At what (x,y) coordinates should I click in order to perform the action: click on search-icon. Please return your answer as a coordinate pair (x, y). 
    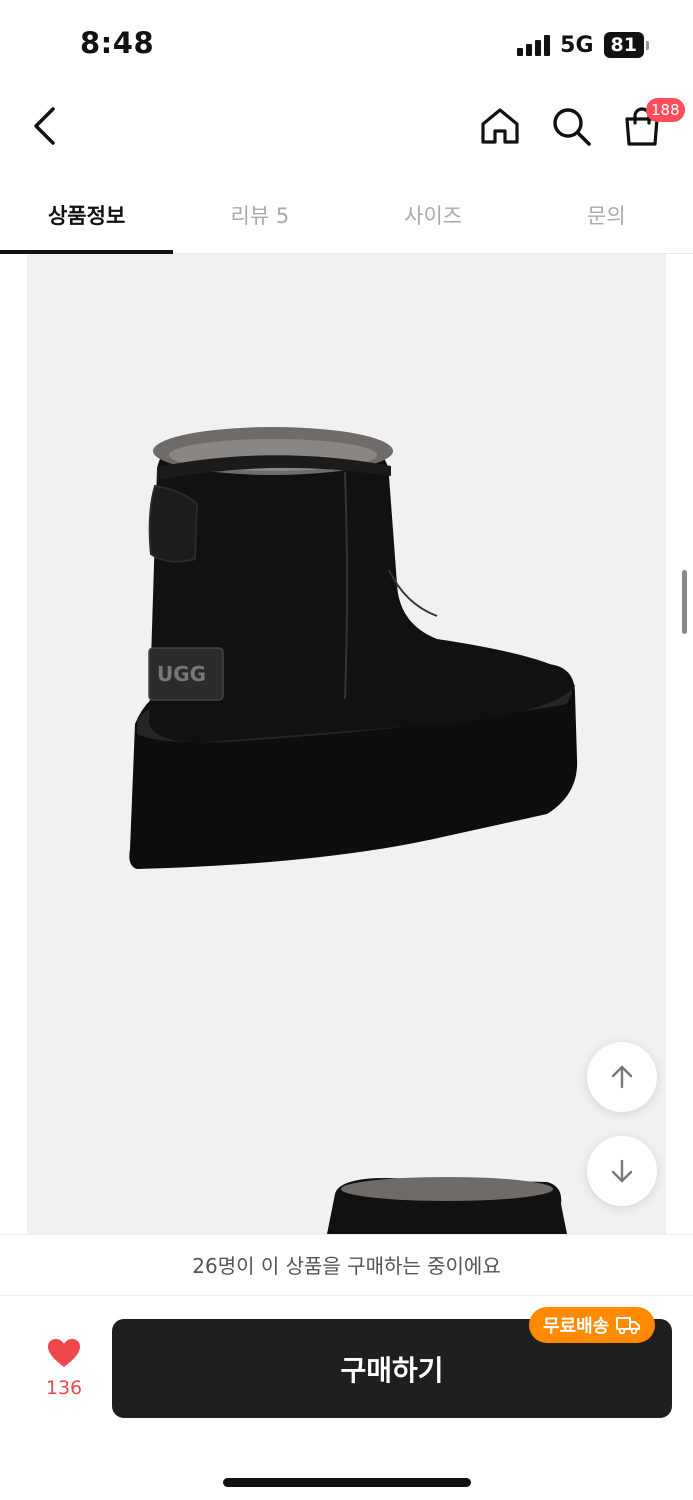
    Looking at the image, I should click on (572, 127).